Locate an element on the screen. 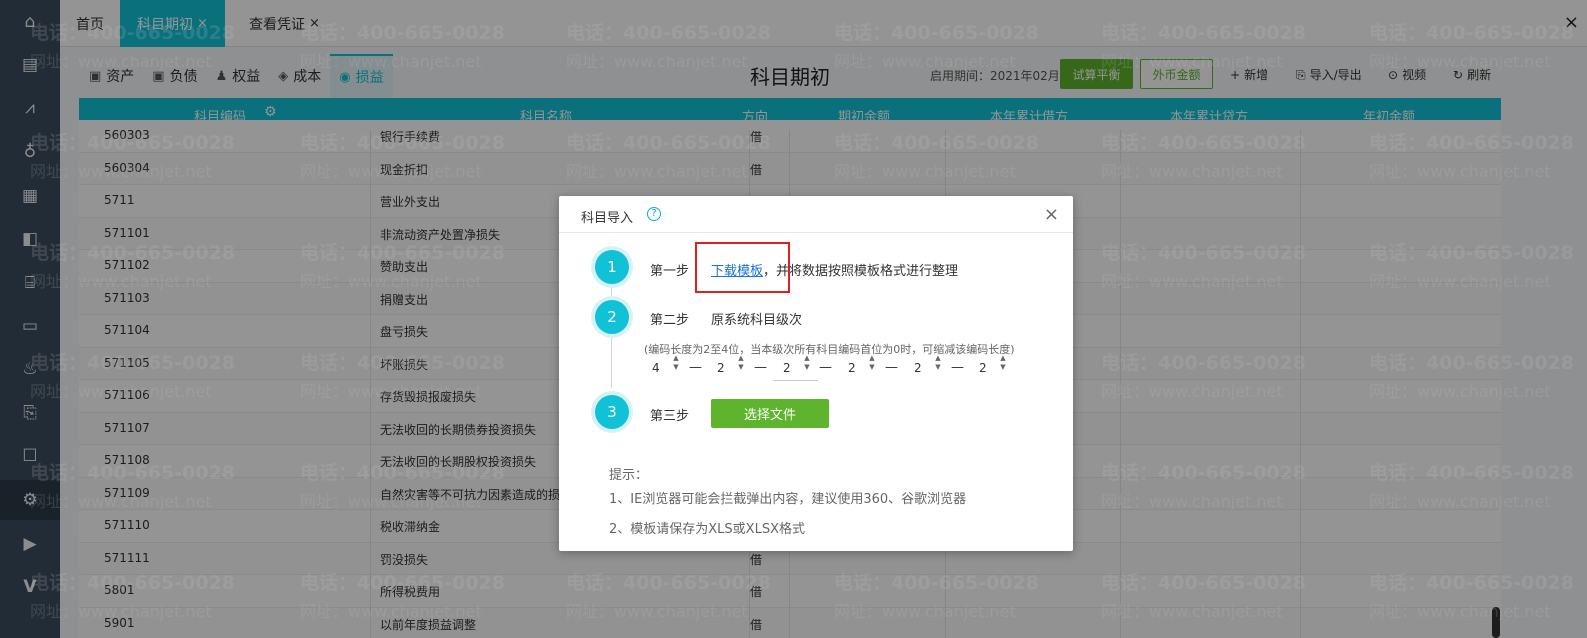 The height and width of the screenshot is (638, 1587). step-number: 3 is located at coordinates (612, 412).